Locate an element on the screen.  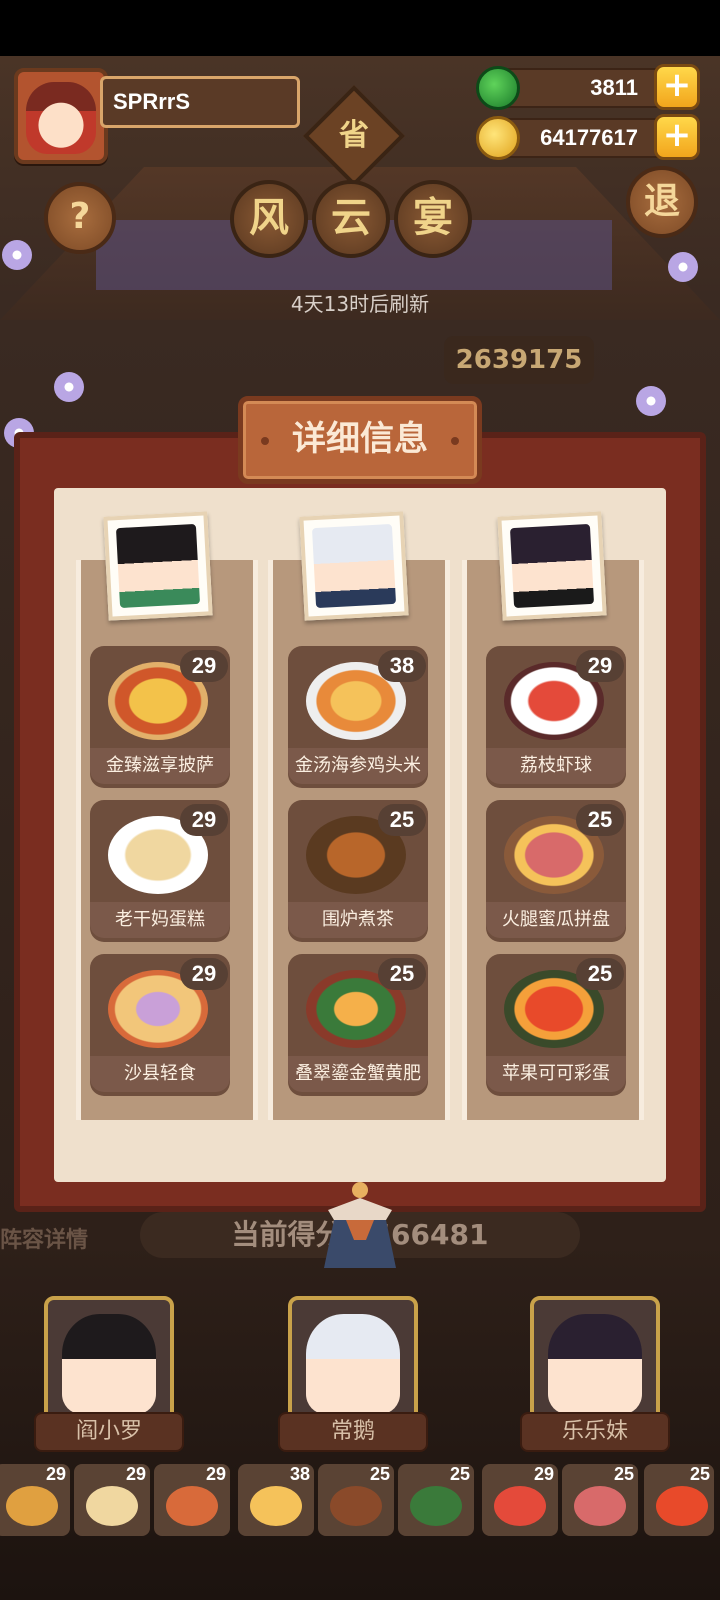
dish-name: 金臻滋享披萨 is located at coordinates (160, 766).